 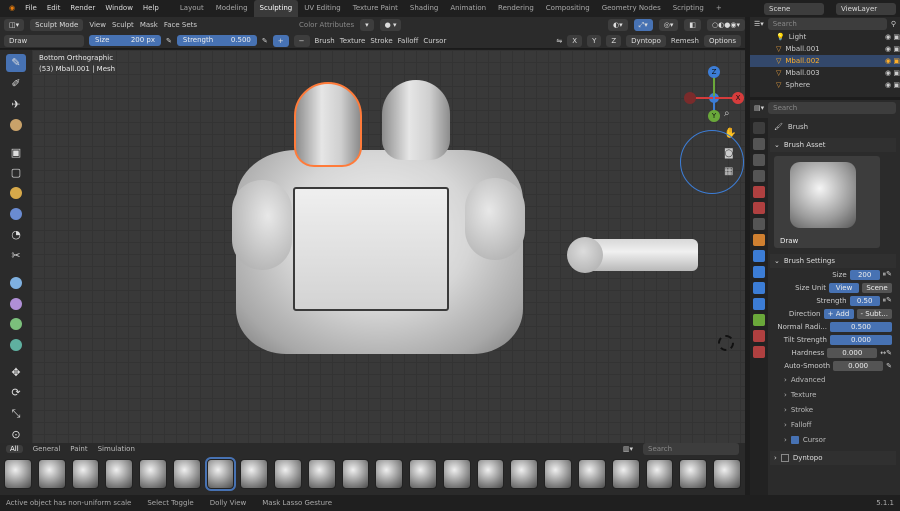 What do you see at coordinates (794, 439) in the screenshot?
I see `cursor-checkbox` at bounding box center [794, 439].